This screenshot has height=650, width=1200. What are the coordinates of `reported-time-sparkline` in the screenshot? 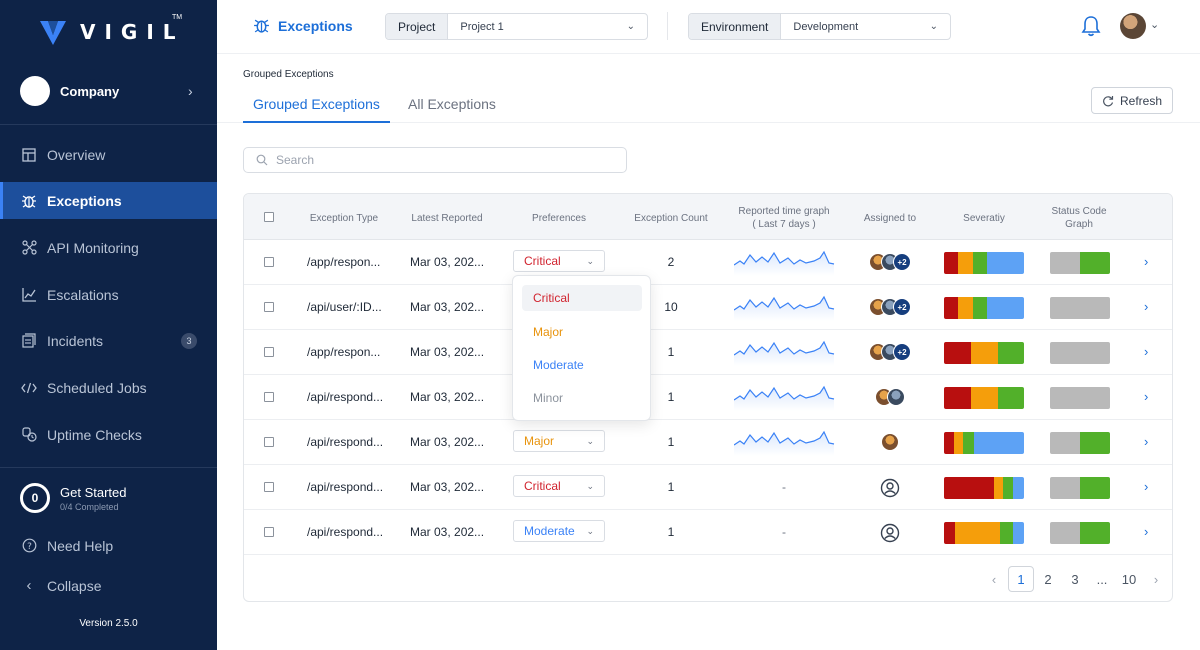 It's located at (784, 443).